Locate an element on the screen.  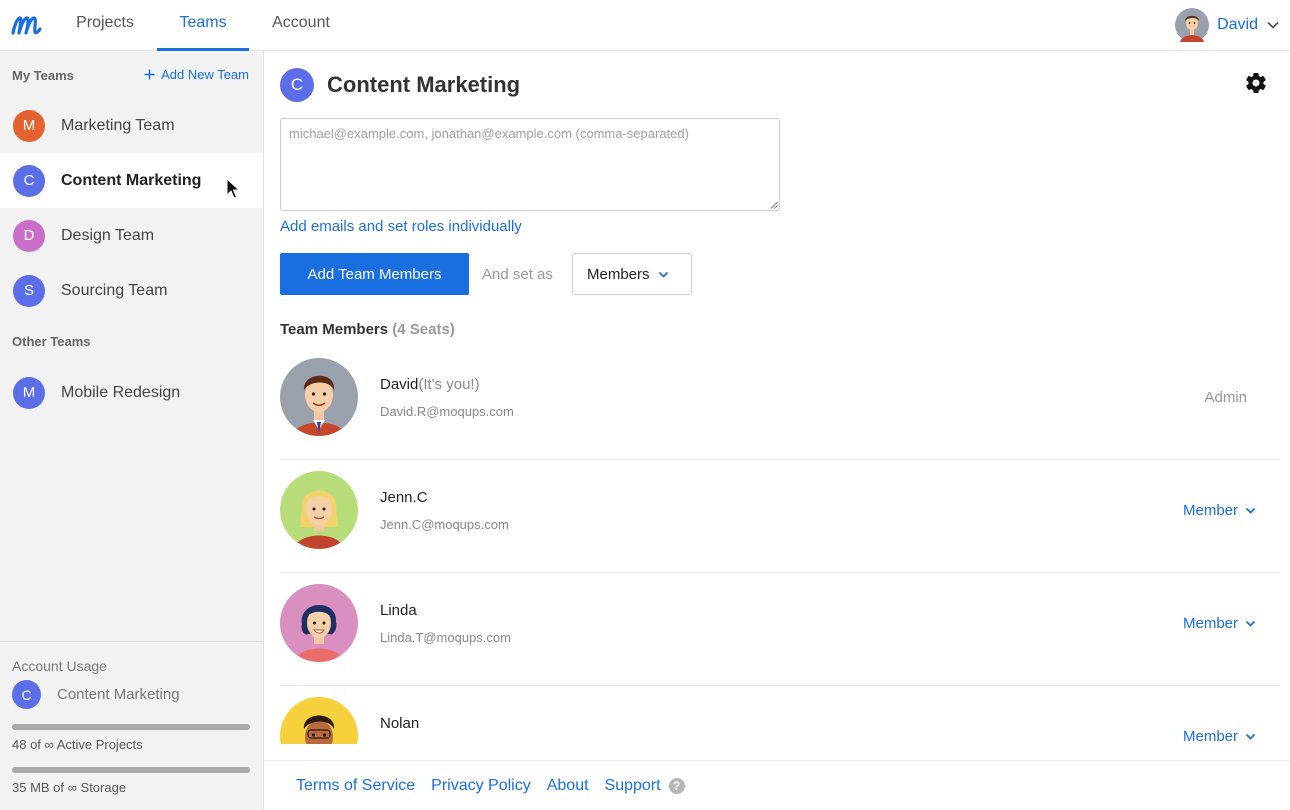
nav-tab-teams: Teams is located at coordinates (203, 25).